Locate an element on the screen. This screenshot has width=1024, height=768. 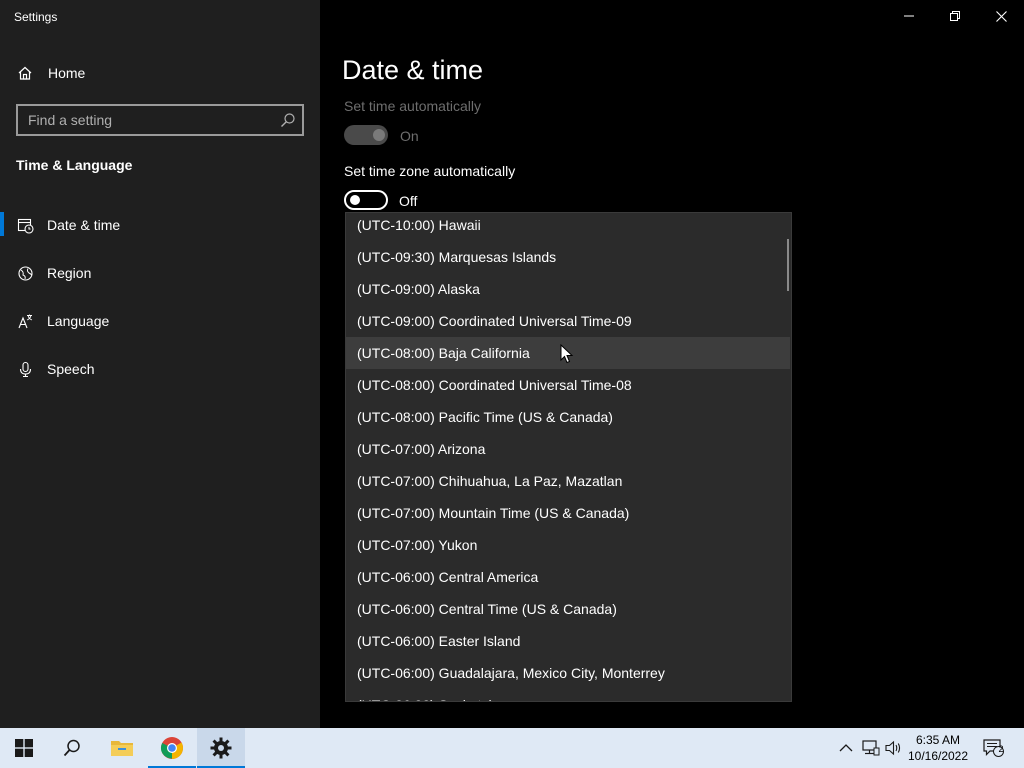
microphone-icon is located at coordinates (25, 369).